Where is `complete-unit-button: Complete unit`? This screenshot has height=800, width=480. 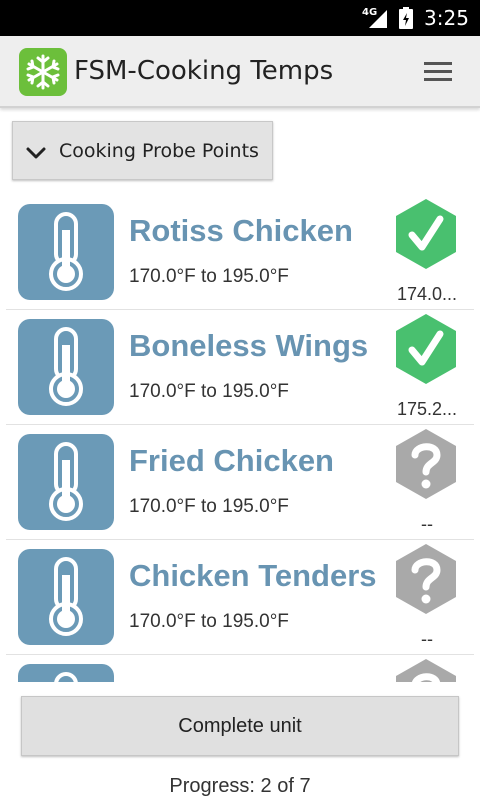
complete-unit-button: Complete unit is located at coordinates (240, 726).